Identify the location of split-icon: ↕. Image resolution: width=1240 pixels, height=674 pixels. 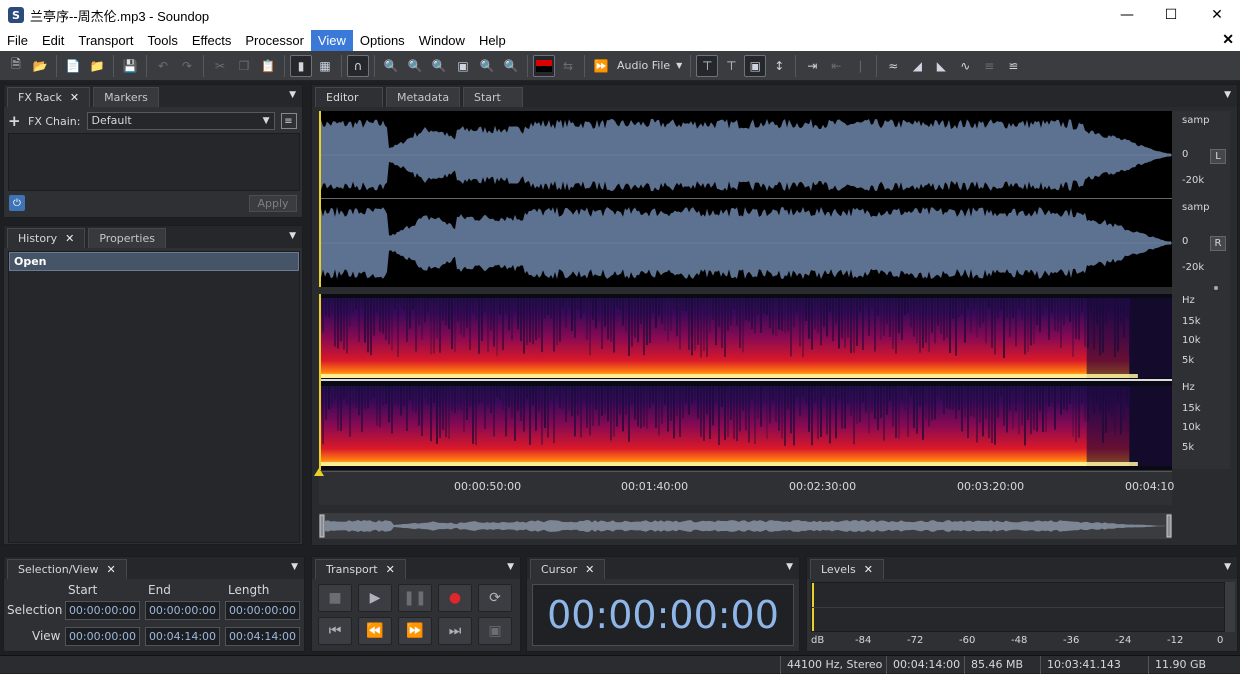
(779, 66).